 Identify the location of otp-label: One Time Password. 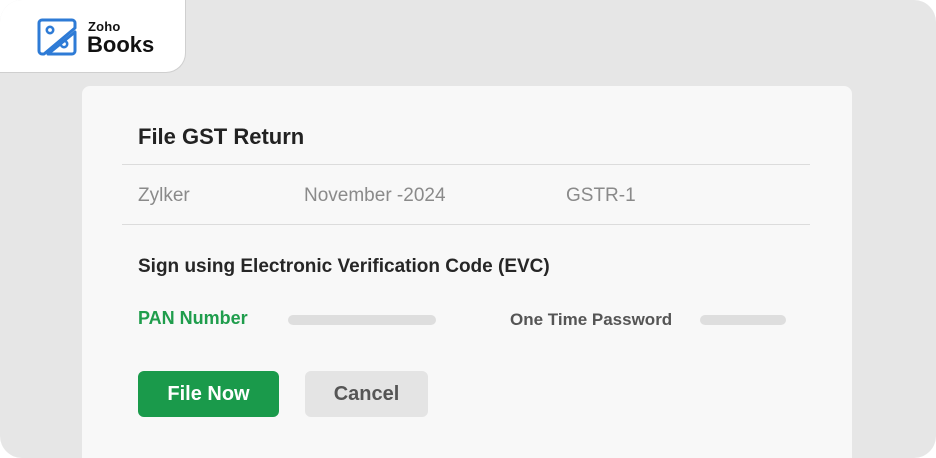
(591, 319).